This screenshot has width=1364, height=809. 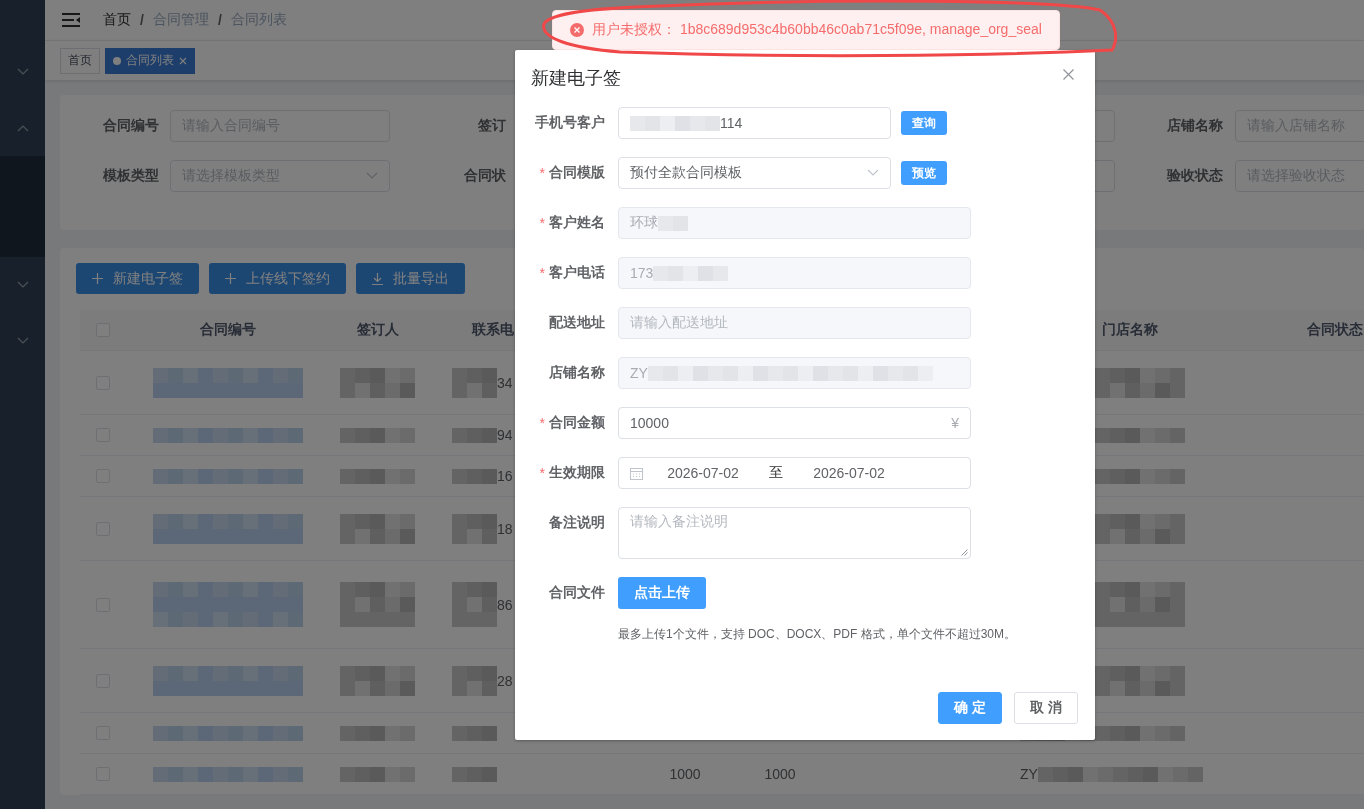 What do you see at coordinates (505, 382) in the screenshot?
I see `table-cell: 34` at bounding box center [505, 382].